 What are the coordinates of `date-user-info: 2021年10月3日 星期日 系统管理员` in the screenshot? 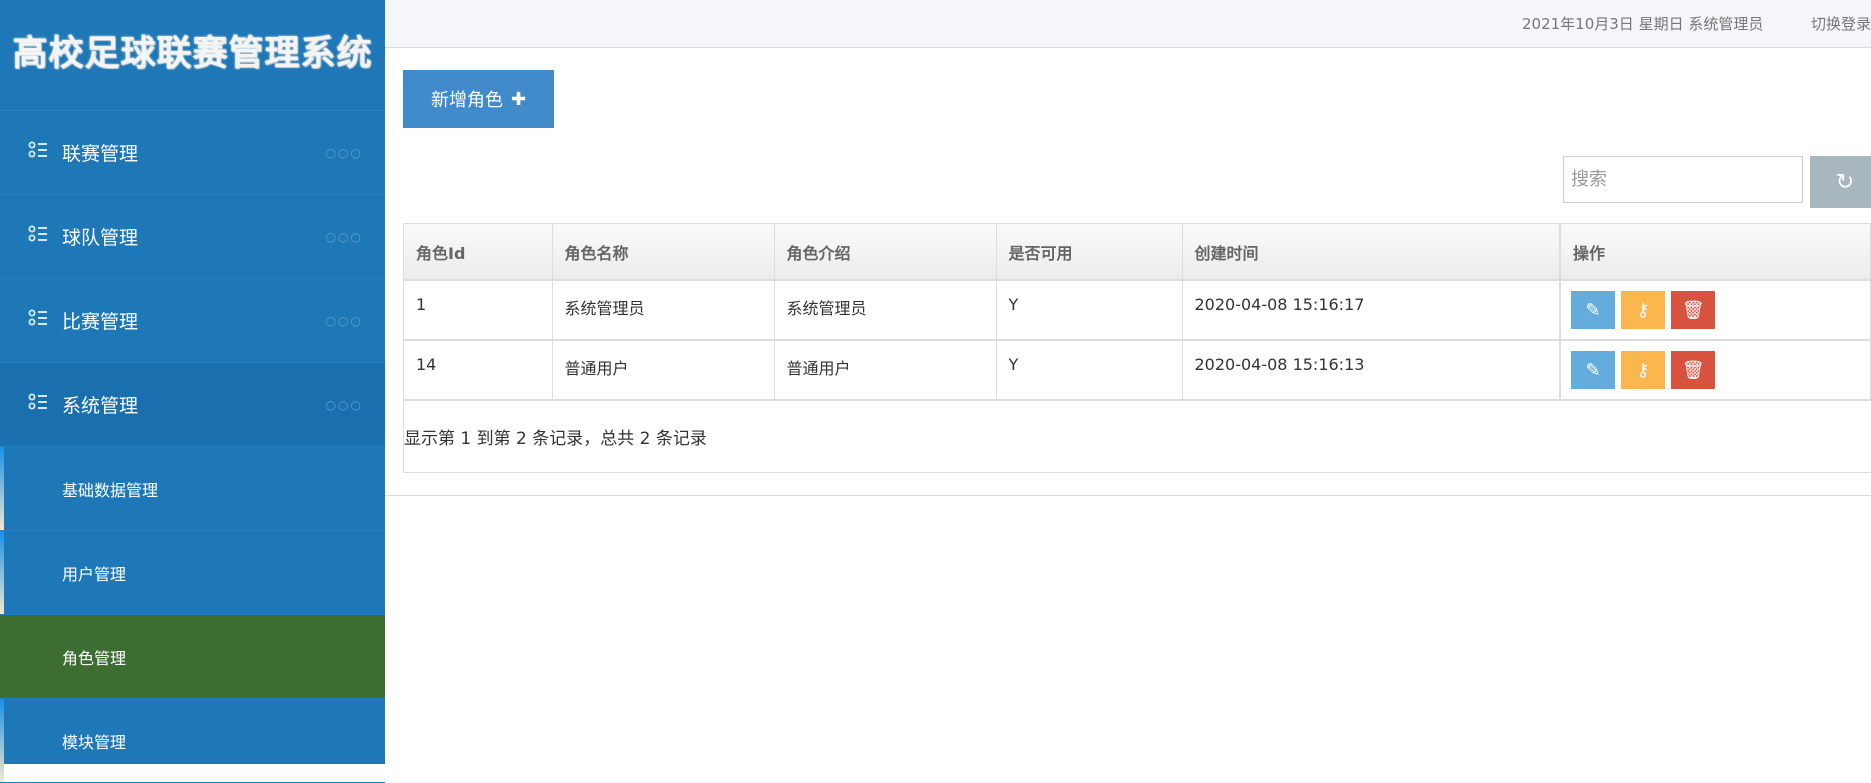 It's located at (1643, 24).